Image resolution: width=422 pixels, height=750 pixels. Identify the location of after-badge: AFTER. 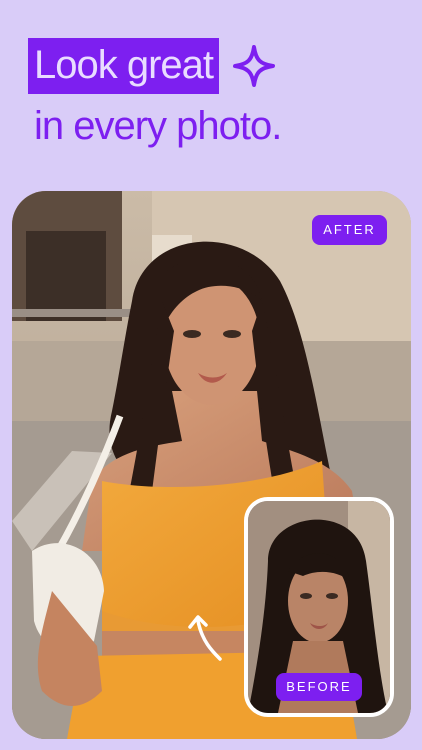
(349, 230).